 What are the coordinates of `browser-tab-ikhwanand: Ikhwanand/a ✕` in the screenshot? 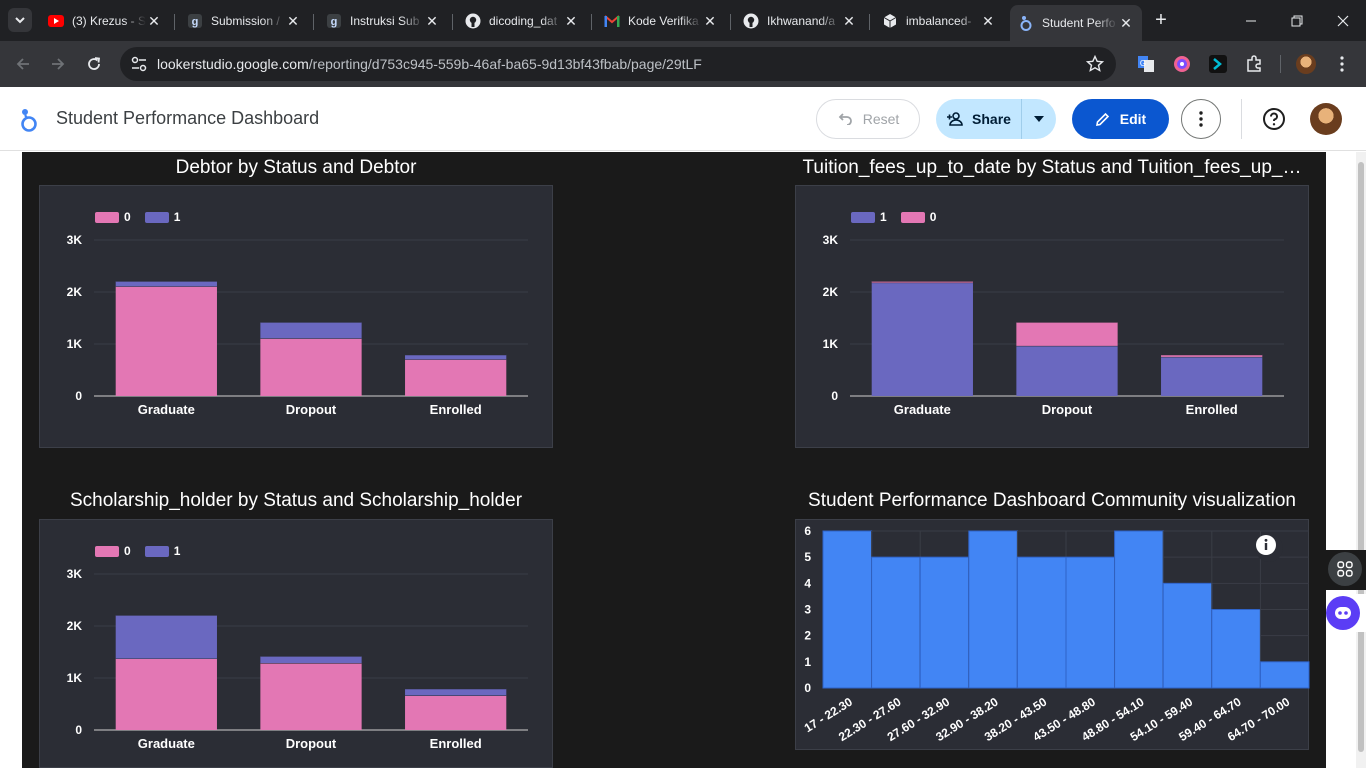 It's located at (800, 20).